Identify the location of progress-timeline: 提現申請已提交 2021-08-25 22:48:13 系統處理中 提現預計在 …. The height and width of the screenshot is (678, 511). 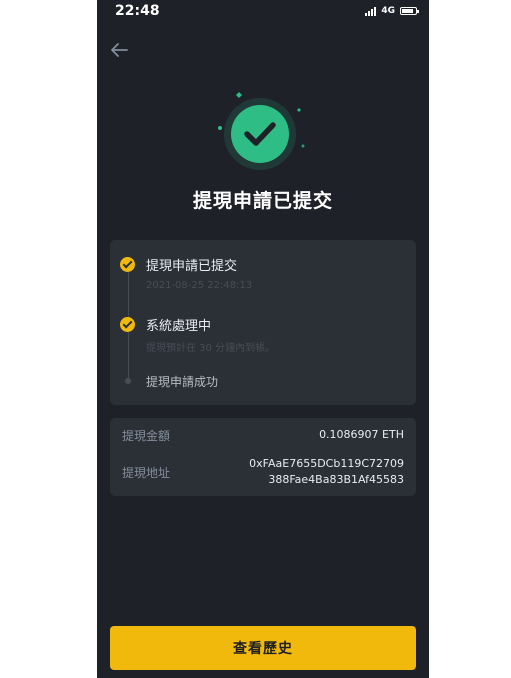
(263, 322).